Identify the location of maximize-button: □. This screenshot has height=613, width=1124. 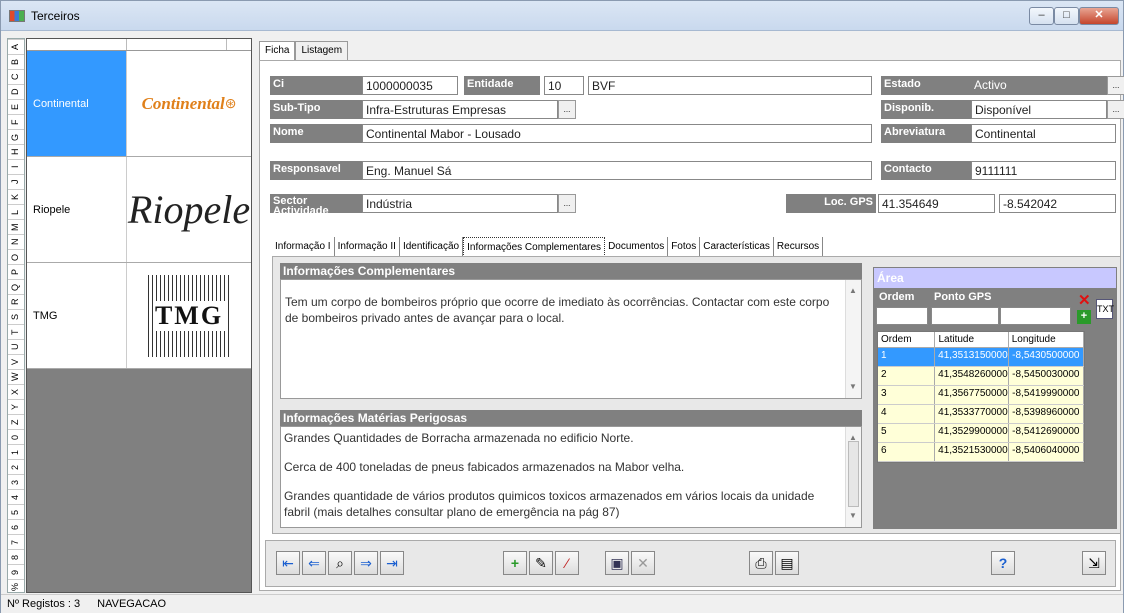
(1066, 16).